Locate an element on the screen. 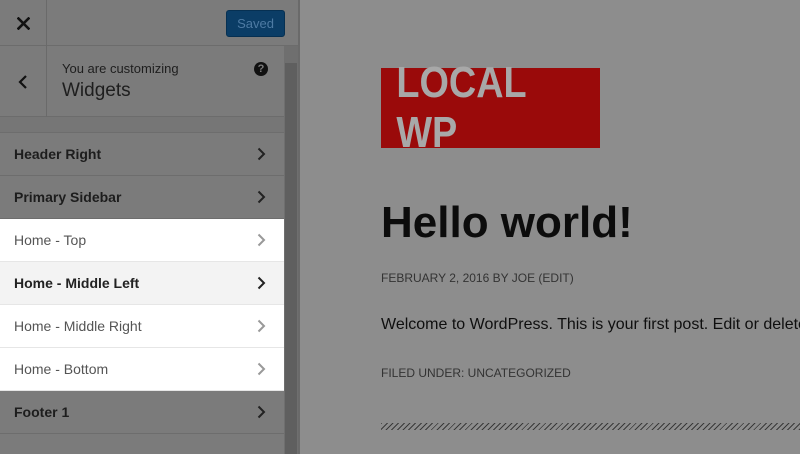 The image size is (800, 454). widget-area-label: Home - Top is located at coordinates (50, 240).